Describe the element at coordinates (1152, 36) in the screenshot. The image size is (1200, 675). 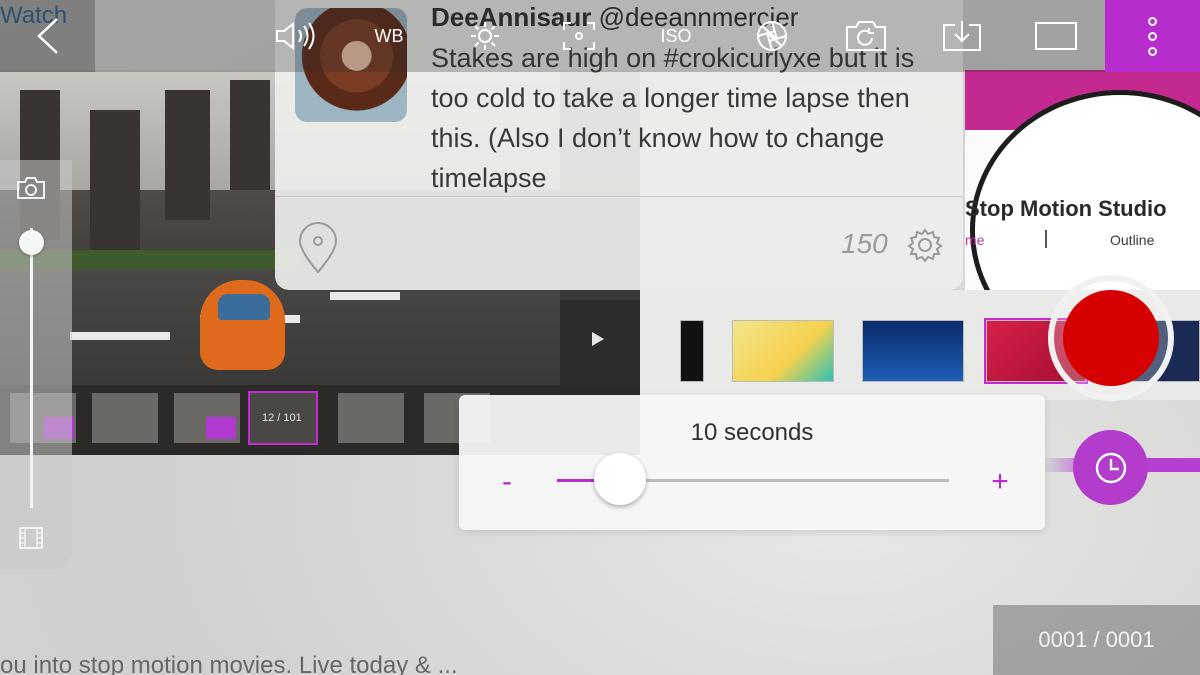
I see `more-menu-button` at that location.